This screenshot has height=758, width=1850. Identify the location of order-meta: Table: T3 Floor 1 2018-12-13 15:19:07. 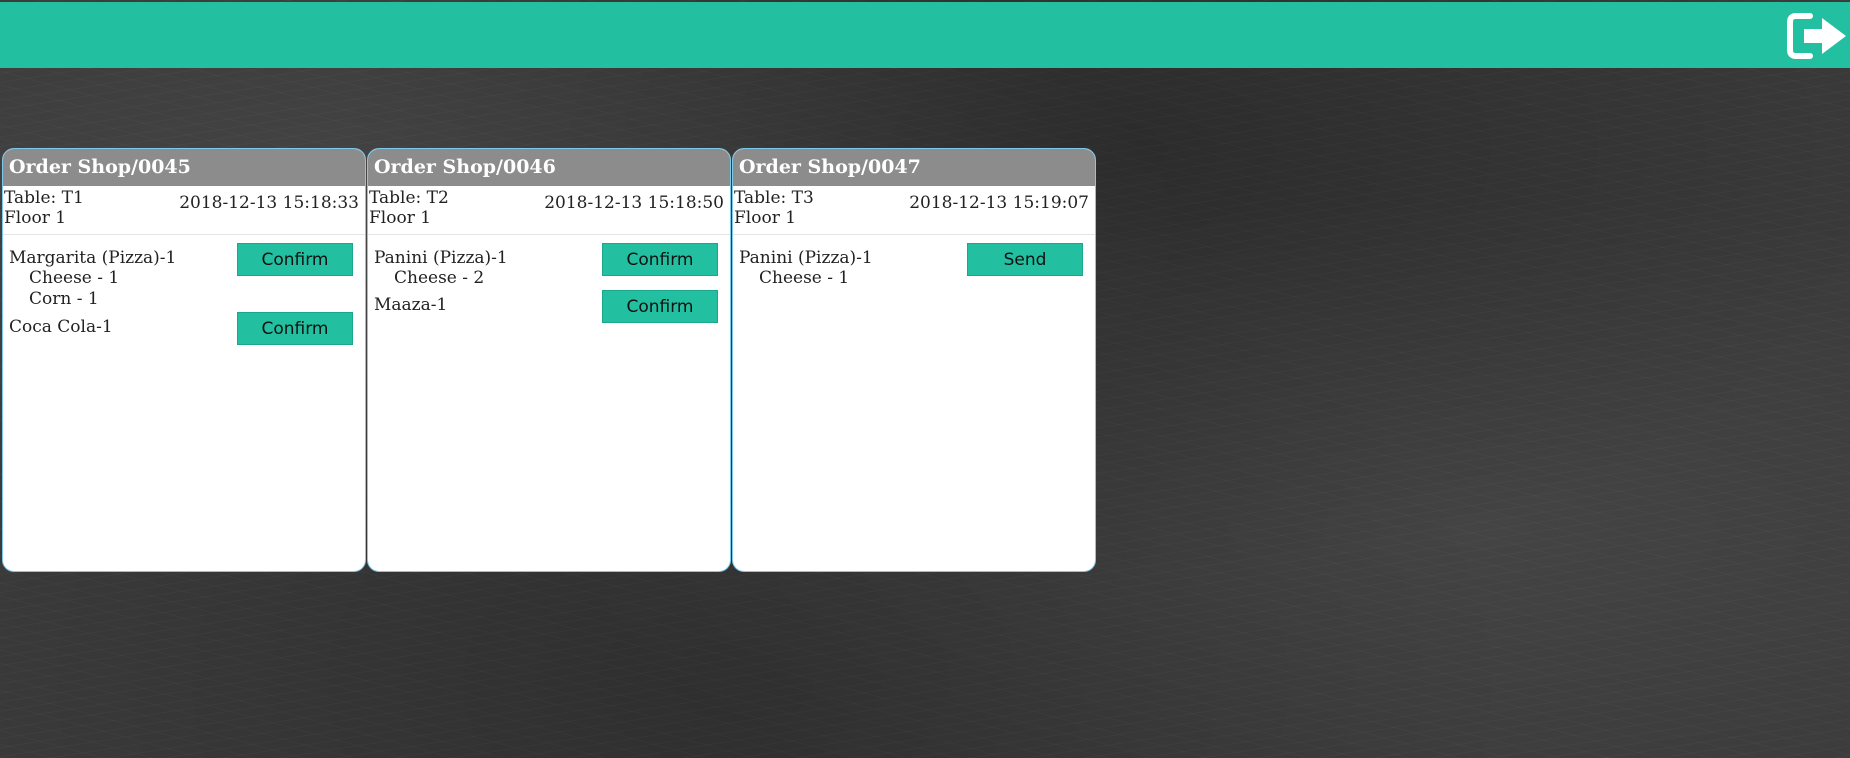
(914, 210).